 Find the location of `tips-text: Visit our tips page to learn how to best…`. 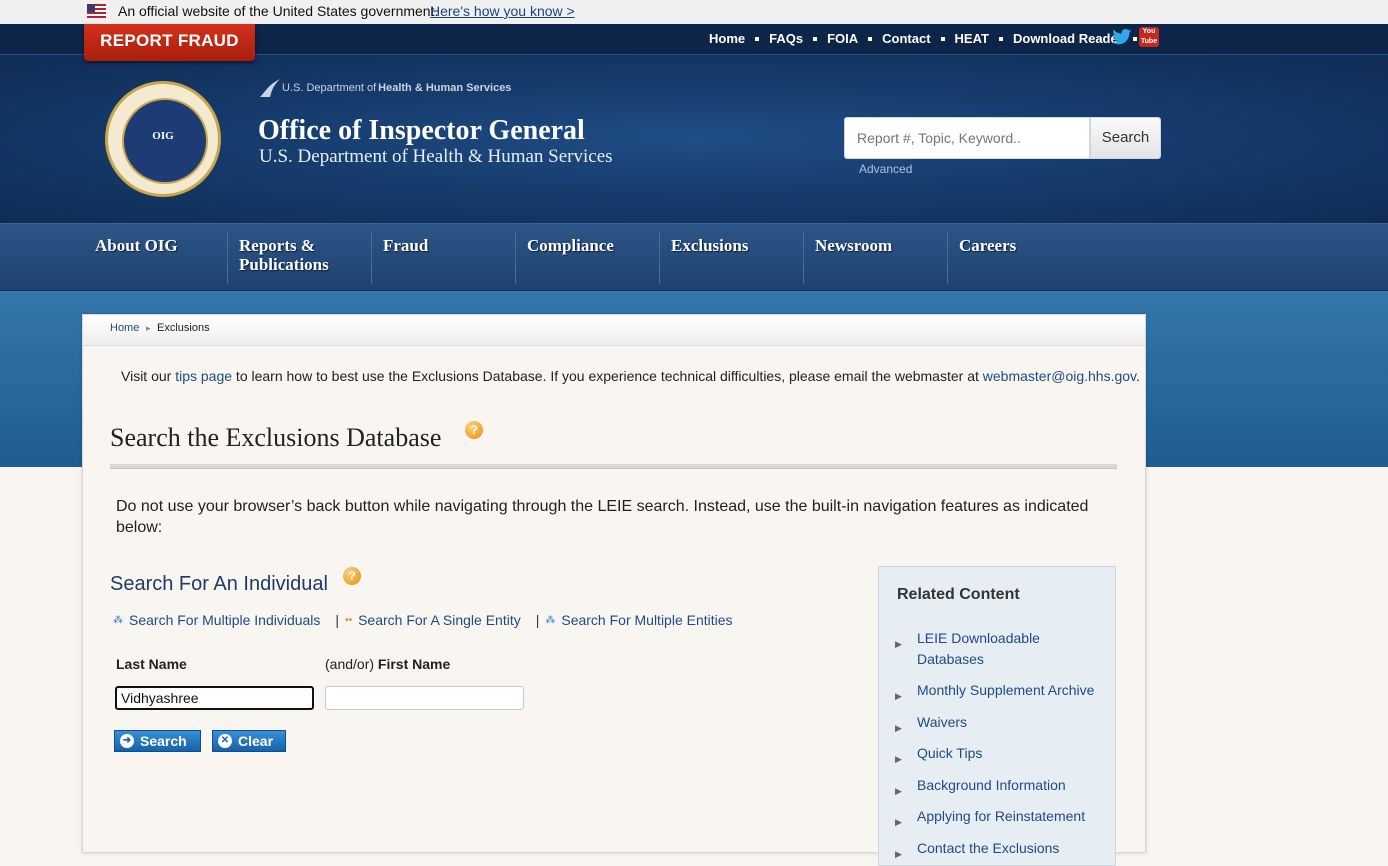

tips-text: Visit our tips page to learn how to best… is located at coordinates (630, 376).